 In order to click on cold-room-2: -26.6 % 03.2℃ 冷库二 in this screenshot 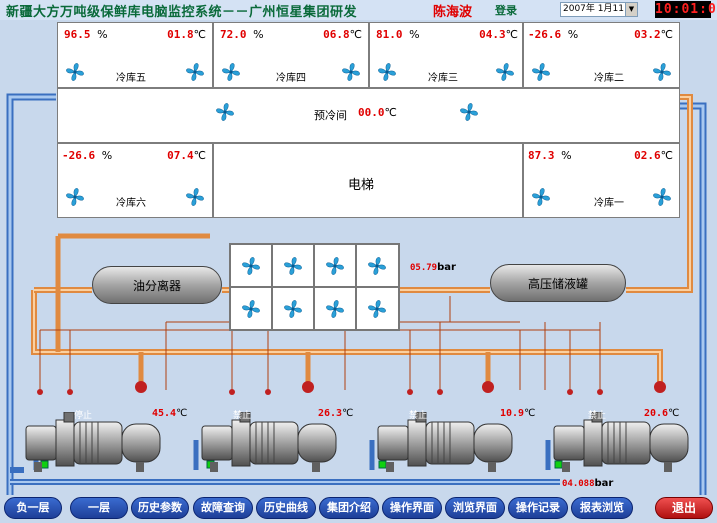, I will do `click(601, 55)`.